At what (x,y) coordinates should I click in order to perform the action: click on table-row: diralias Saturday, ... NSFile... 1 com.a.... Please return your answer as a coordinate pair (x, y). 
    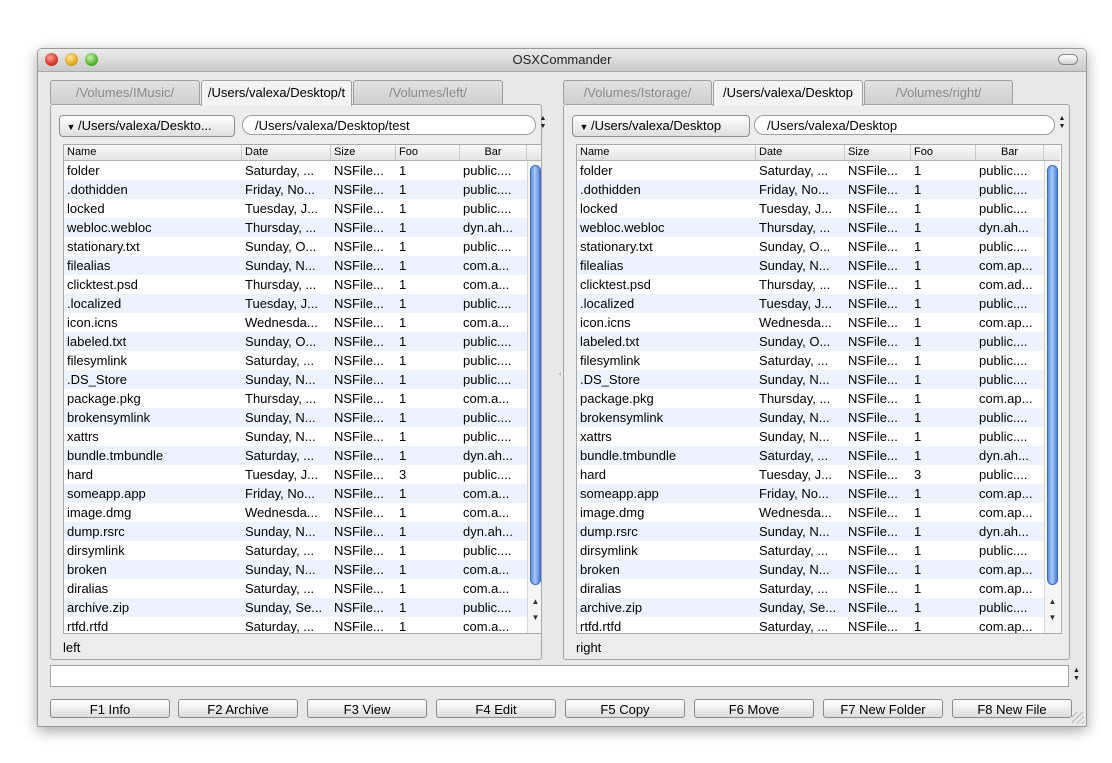
    Looking at the image, I should click on (295, 588).